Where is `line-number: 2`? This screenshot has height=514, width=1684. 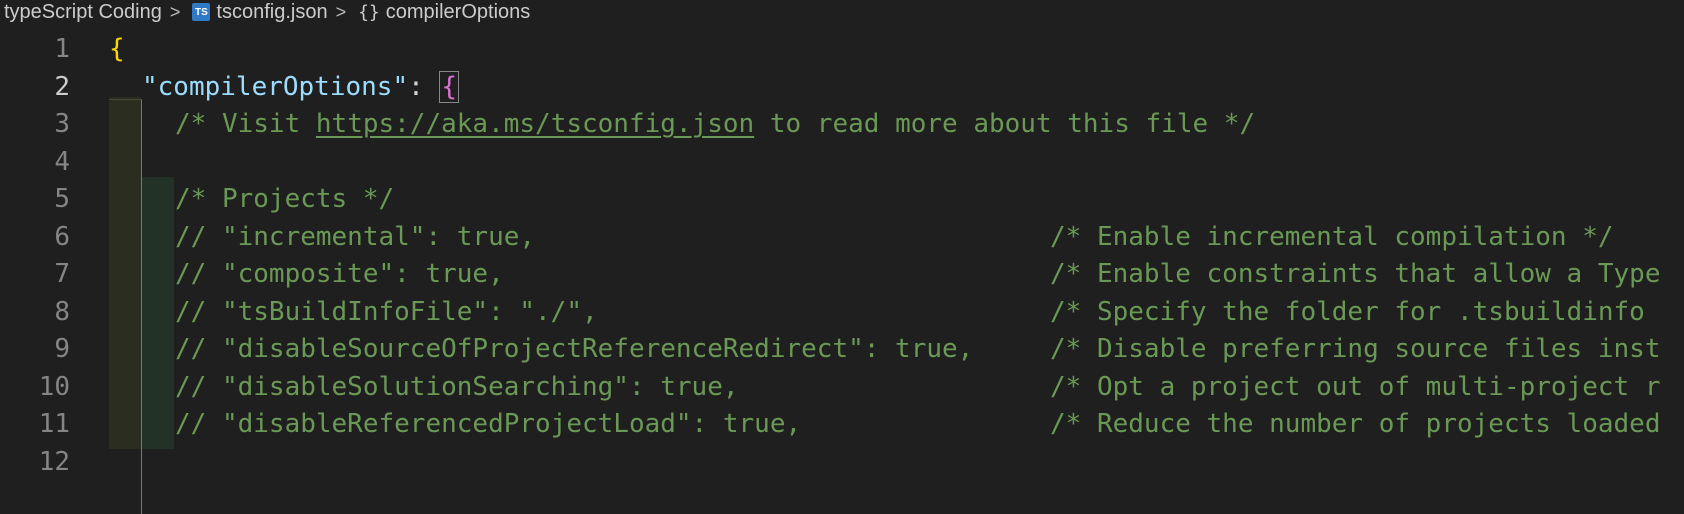 line-number: 2 is located at coordinates (62, 86).